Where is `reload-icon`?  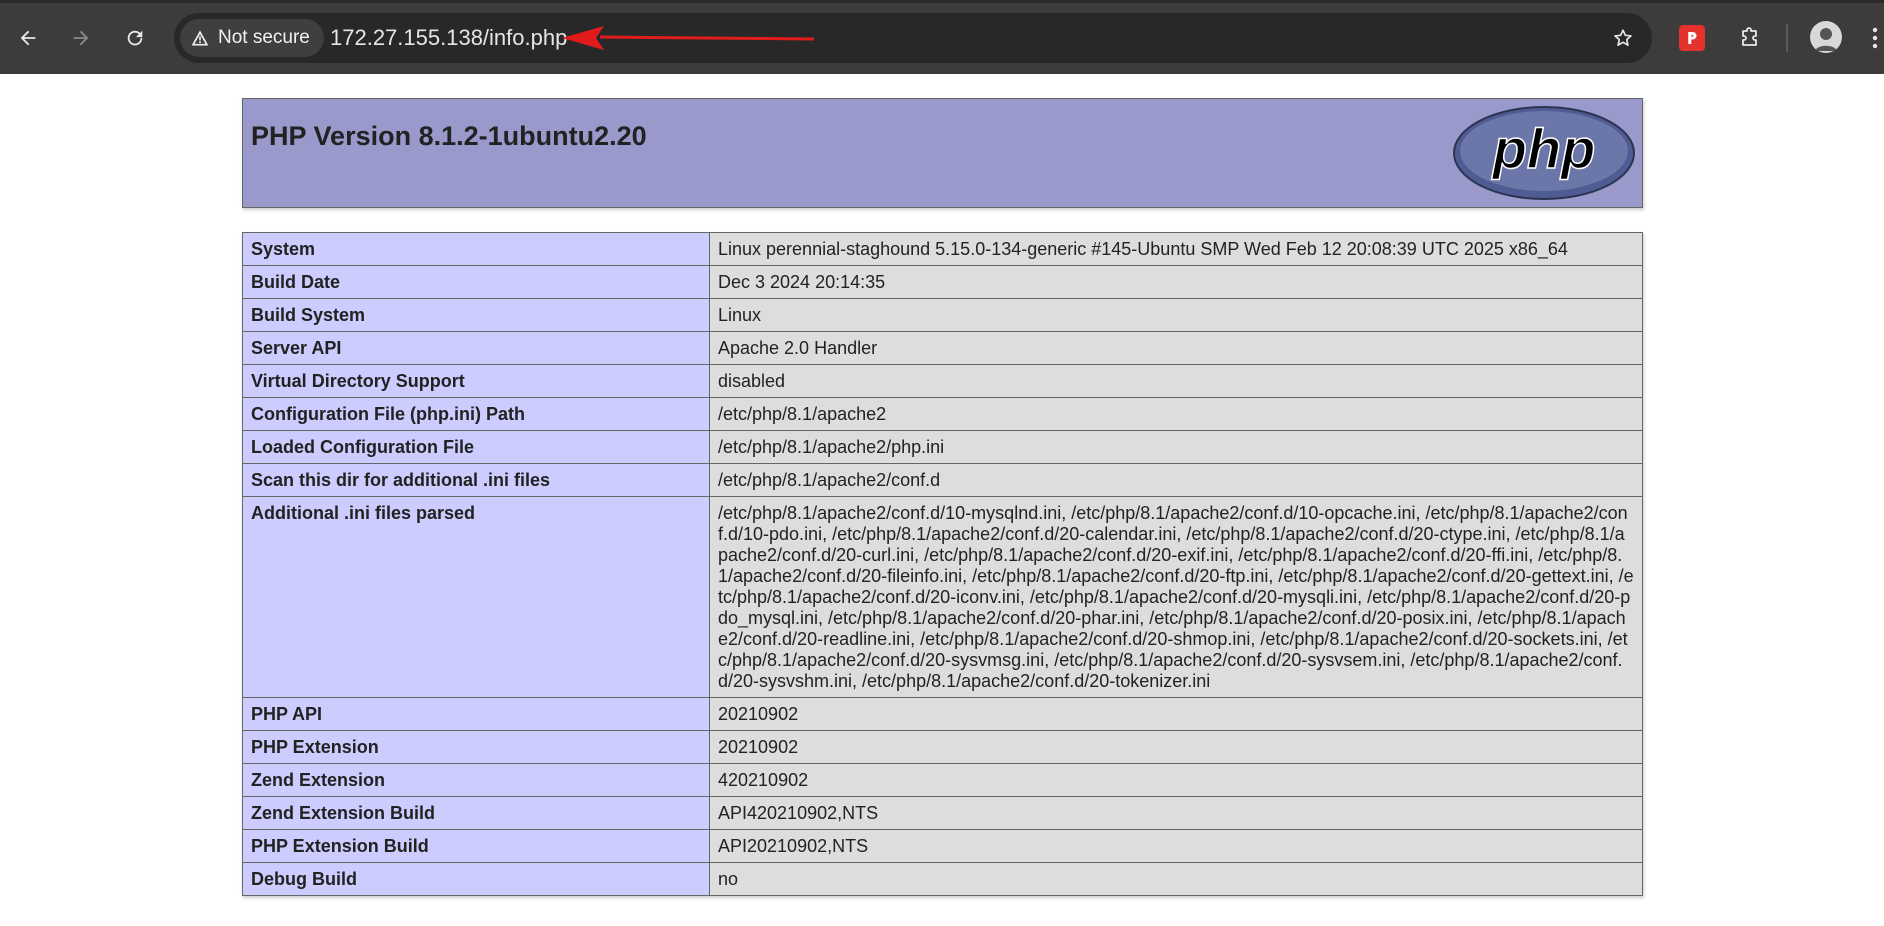 reload-icon is located at coordinates (135, 38).